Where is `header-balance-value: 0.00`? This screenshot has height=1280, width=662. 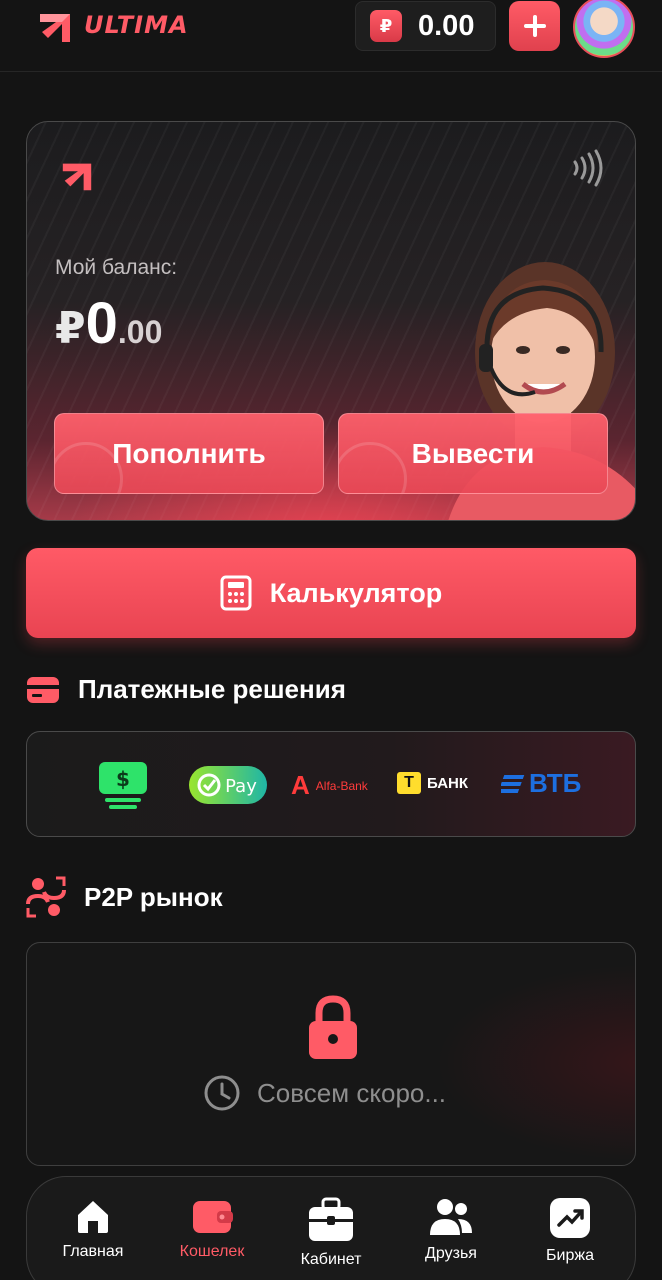
header-balance-value: 0.00 is located at coordinates (446, 25).